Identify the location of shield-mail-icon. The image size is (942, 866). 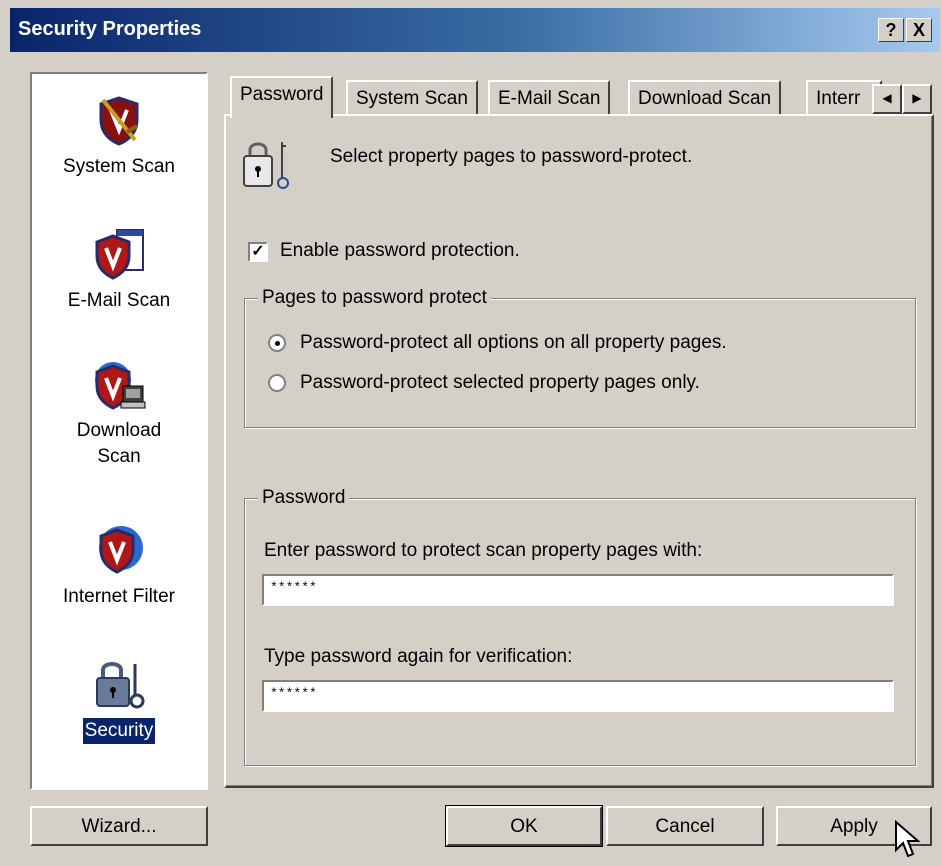
(119, 254).